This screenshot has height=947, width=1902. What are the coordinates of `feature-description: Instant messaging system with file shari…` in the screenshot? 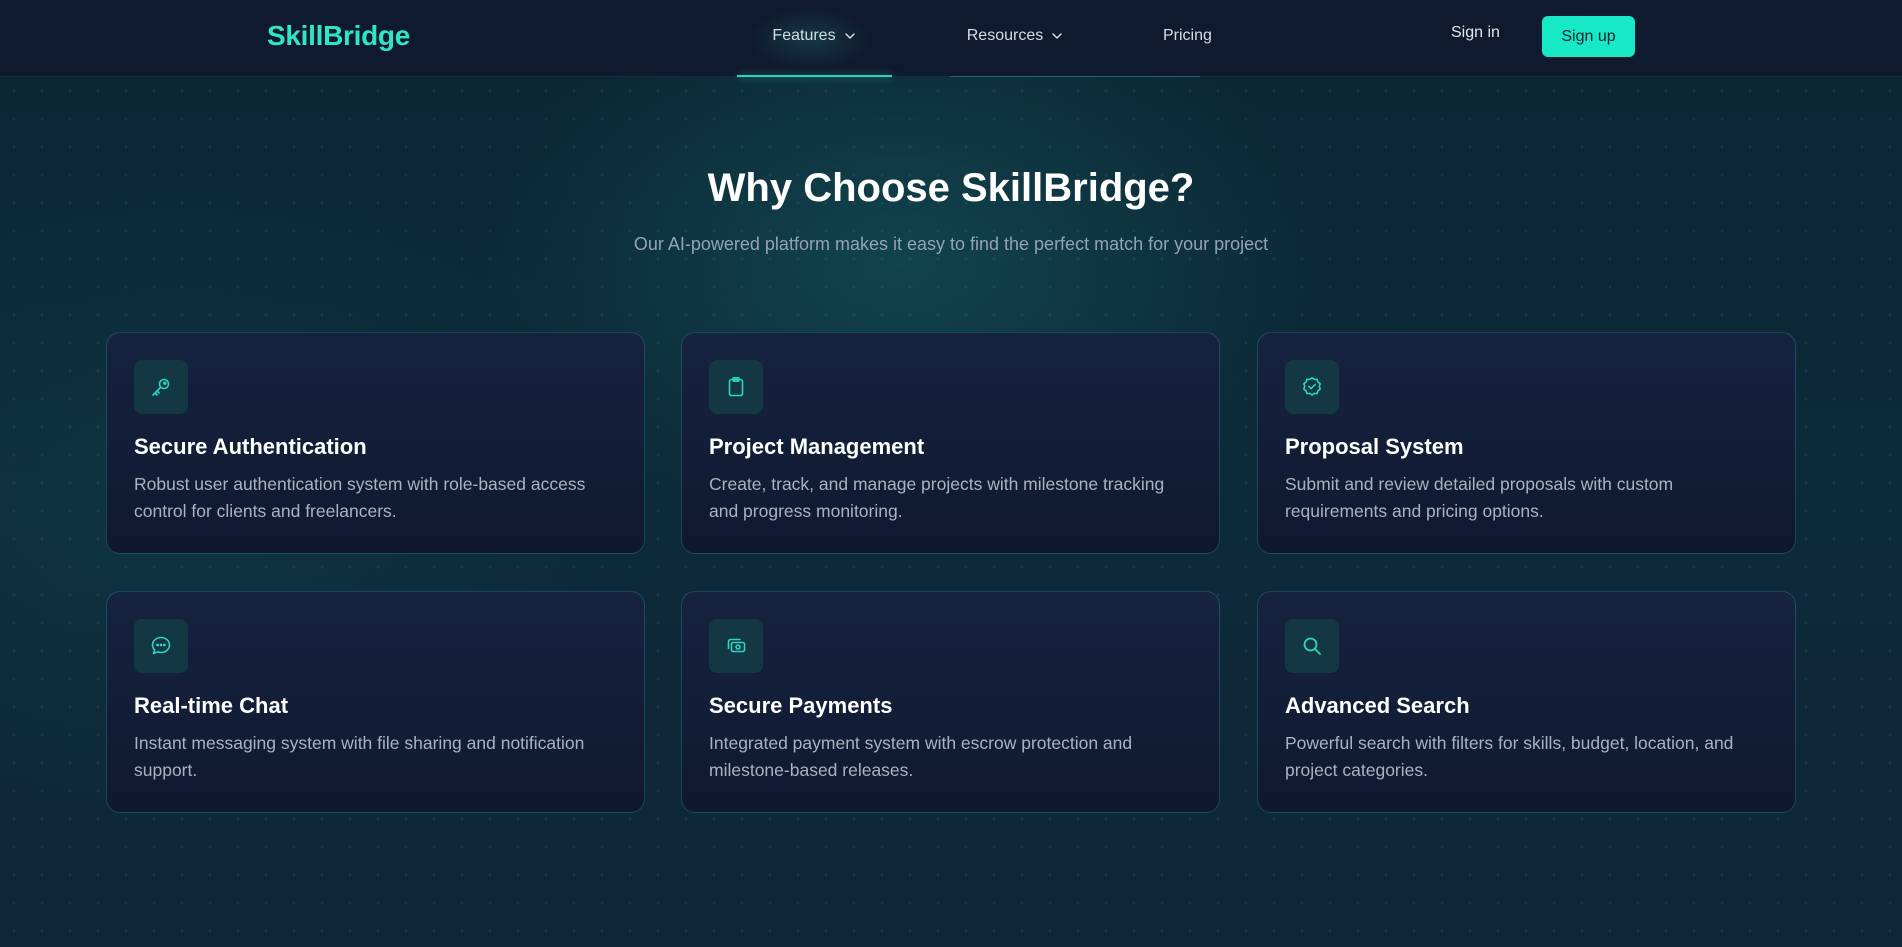 It's located at (359, 756).